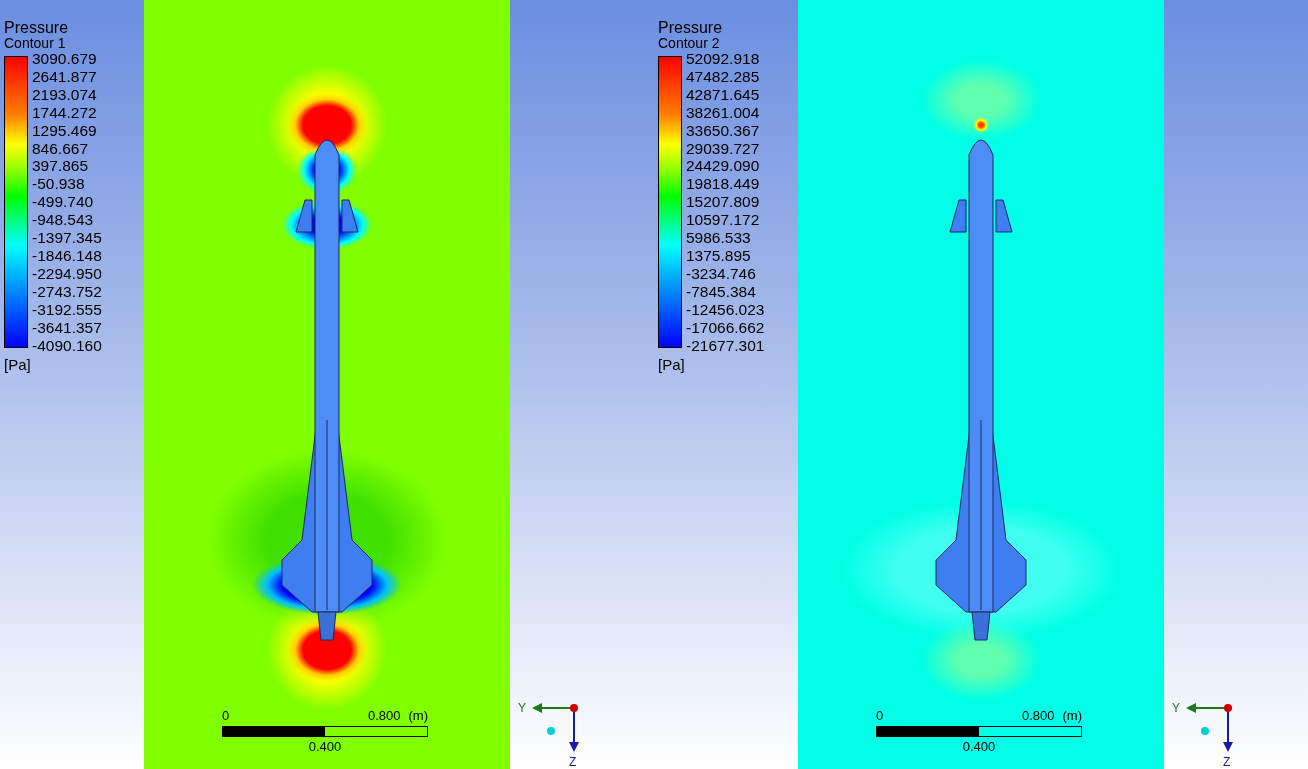 Image resolution: width=1308 pixels, height=769 pixels. Describe the element at coordinates (63, 220) in the screenshot. I see `legend-value: -948.543` at that location.